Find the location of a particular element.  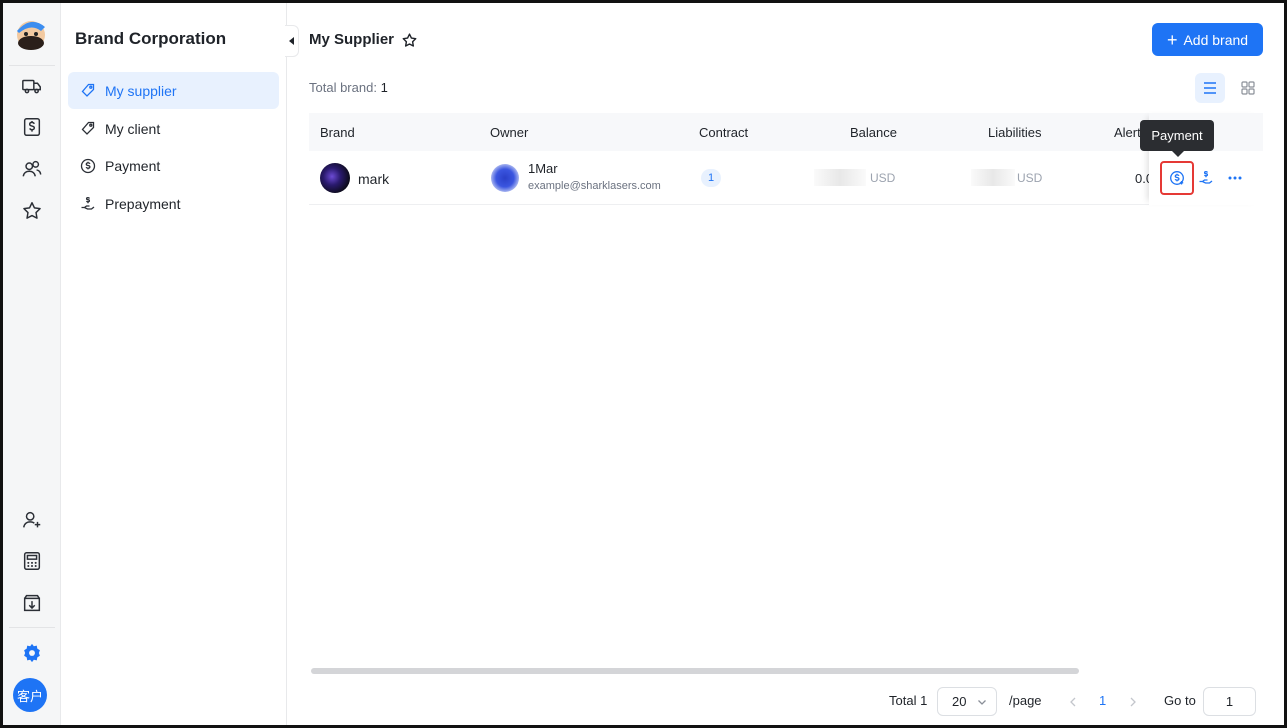

nav-item-prepayment: Prepayment is located at coordinates (173, 203).